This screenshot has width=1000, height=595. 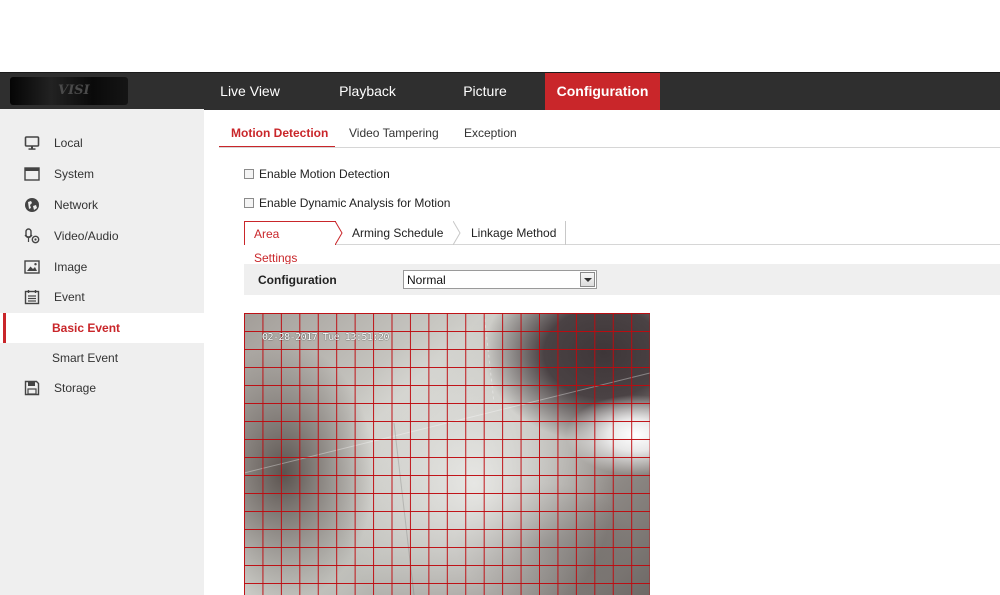 I want to click on nav-picture: Picture, so click(x=485, y=91).